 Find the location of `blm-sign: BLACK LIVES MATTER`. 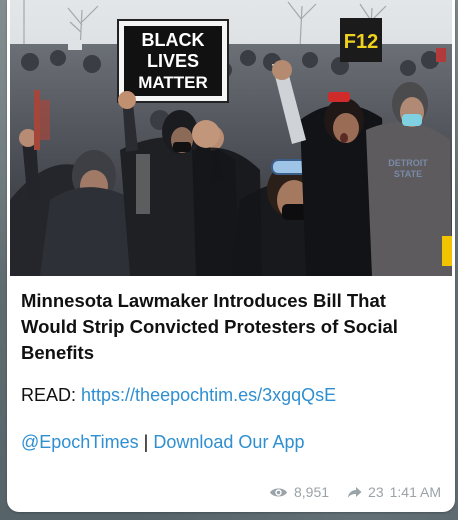

blm-sign: BLACK LIVES MATTER is located at coordinates (173, 61).